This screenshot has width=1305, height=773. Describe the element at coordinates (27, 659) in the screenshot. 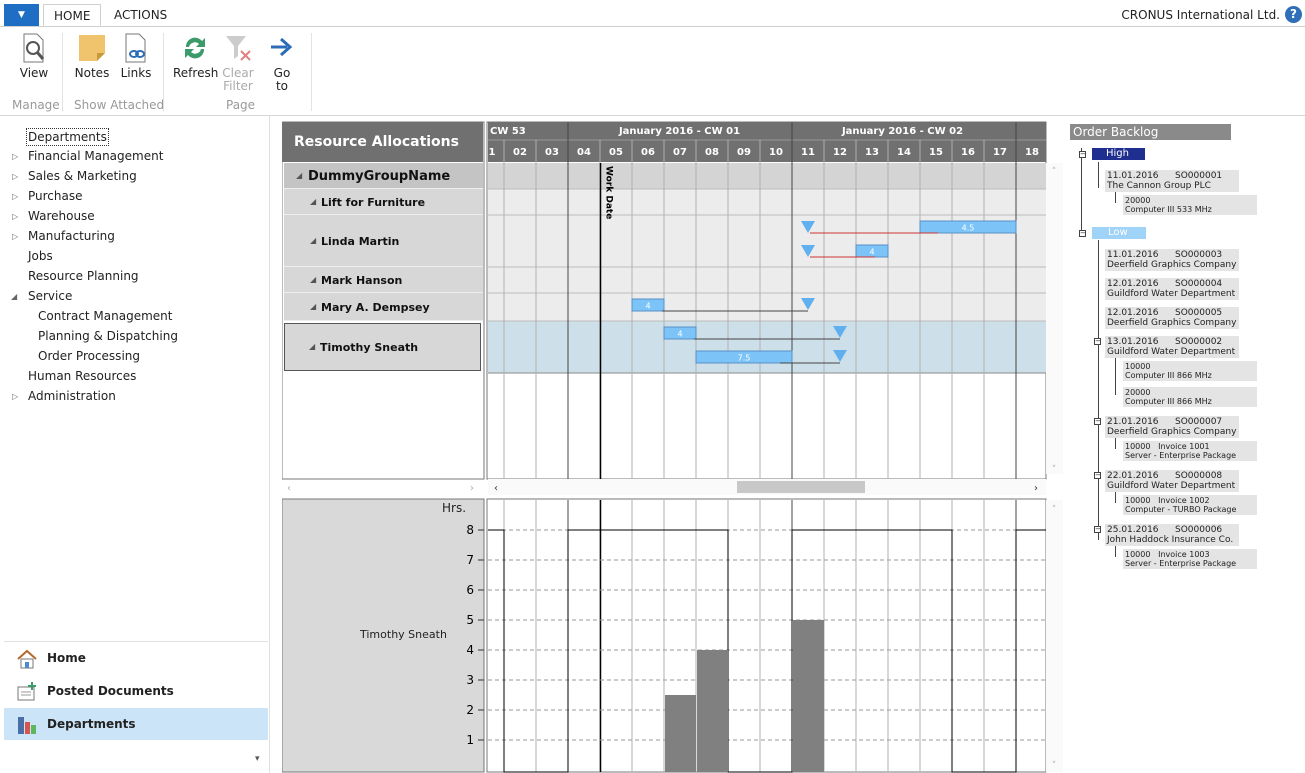

I see `home-icon` at that location.